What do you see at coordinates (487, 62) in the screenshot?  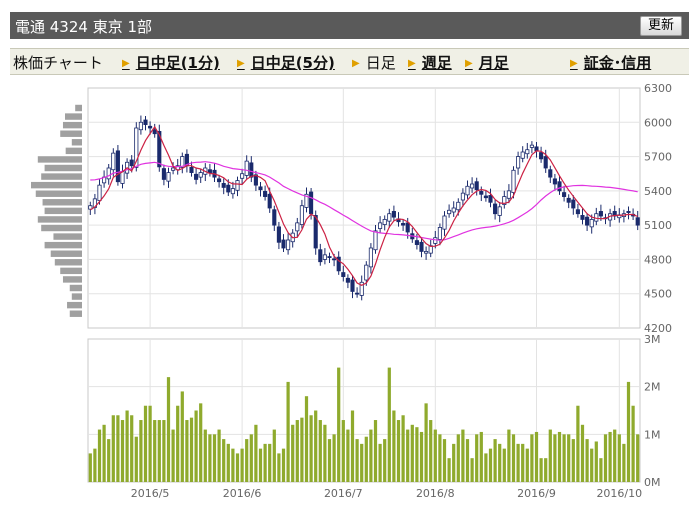 I see `nav-monthly: ▶ 月足` at bounding box center [487, 62].